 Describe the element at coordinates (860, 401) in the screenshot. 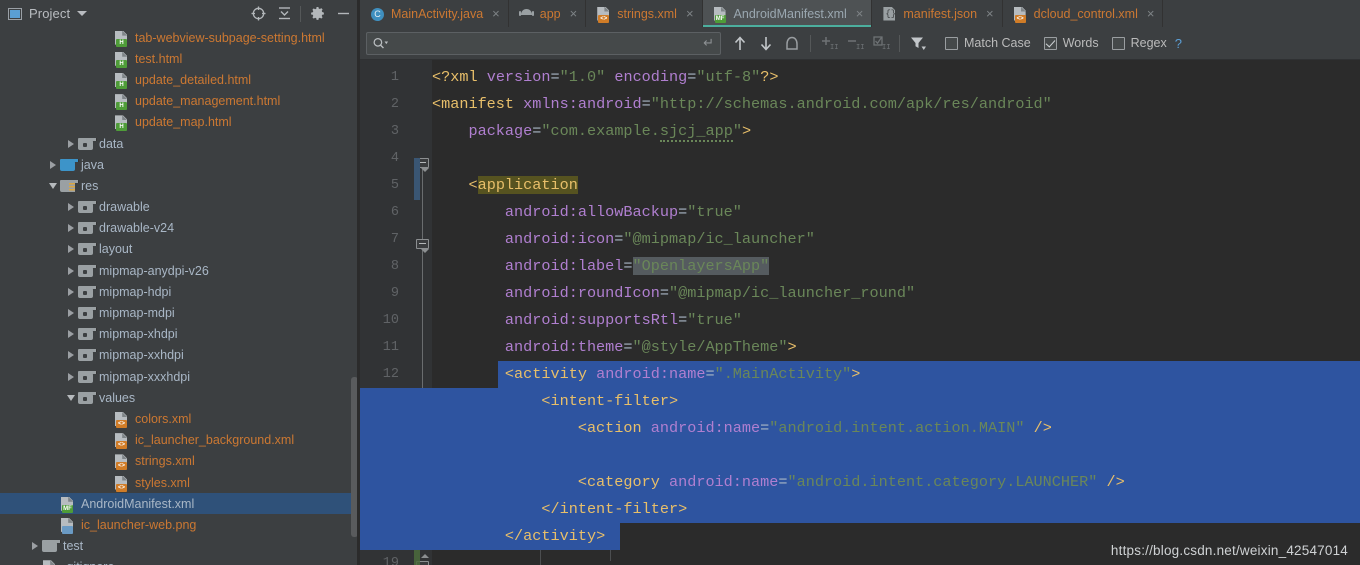

I see `code-line: <intent-filter>` at that location.